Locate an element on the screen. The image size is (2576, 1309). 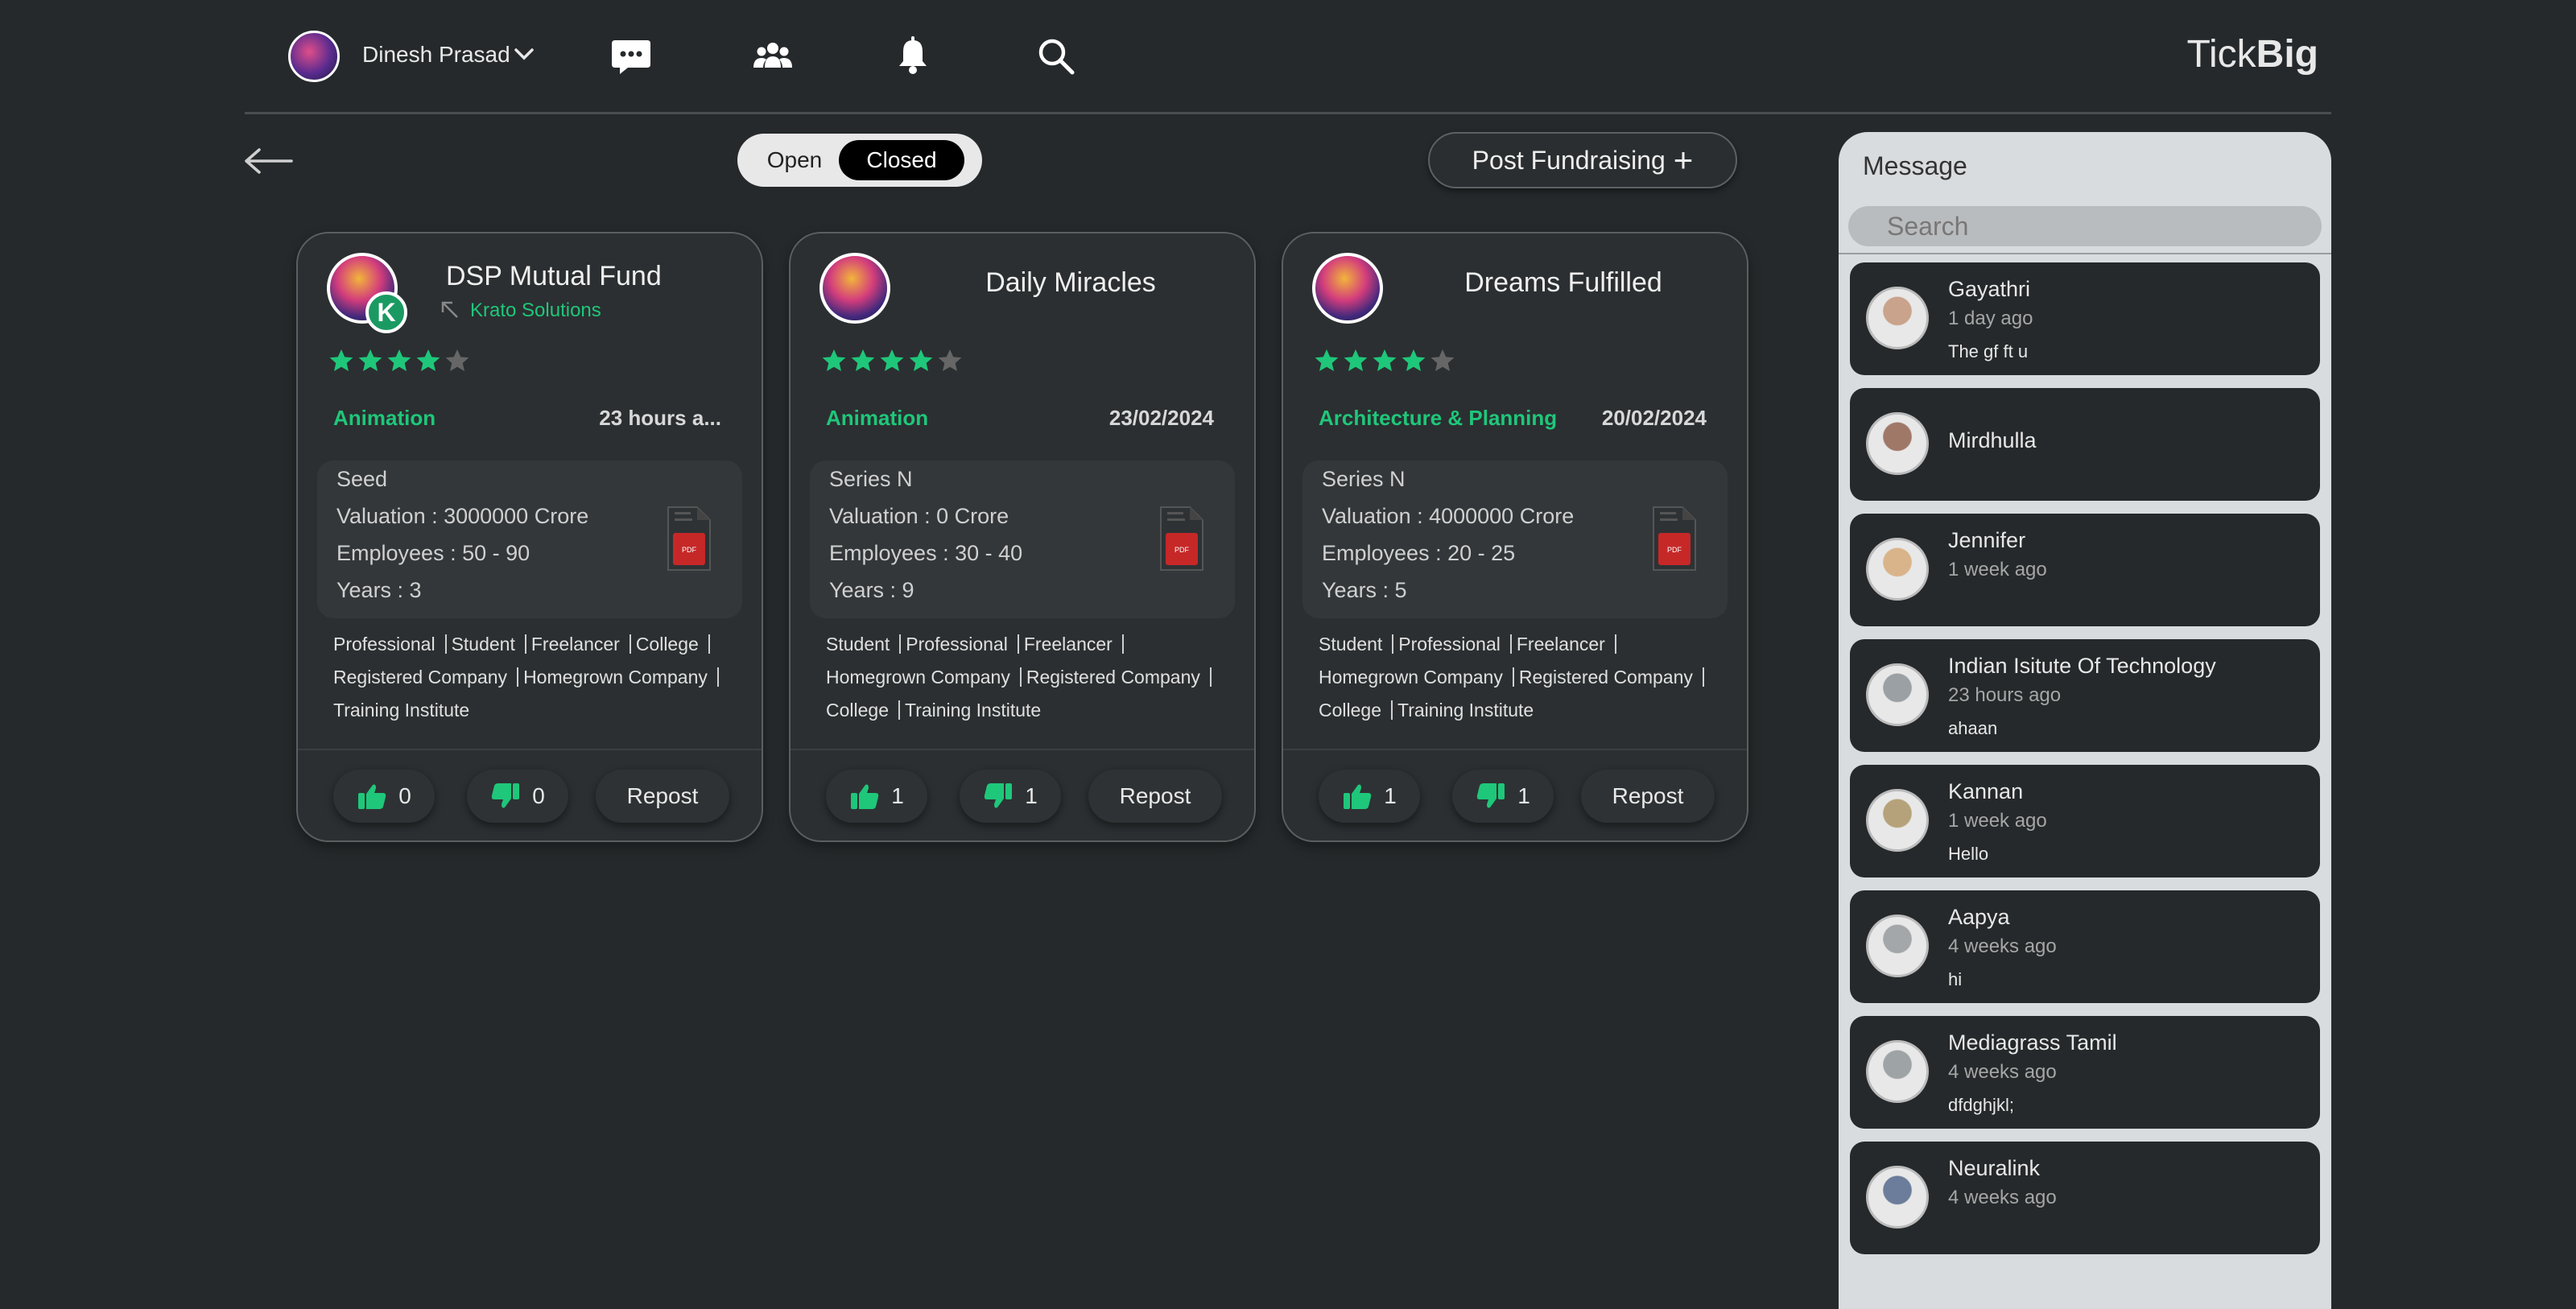
message-time: 1 day ago is located at coordinates (1990, 318).